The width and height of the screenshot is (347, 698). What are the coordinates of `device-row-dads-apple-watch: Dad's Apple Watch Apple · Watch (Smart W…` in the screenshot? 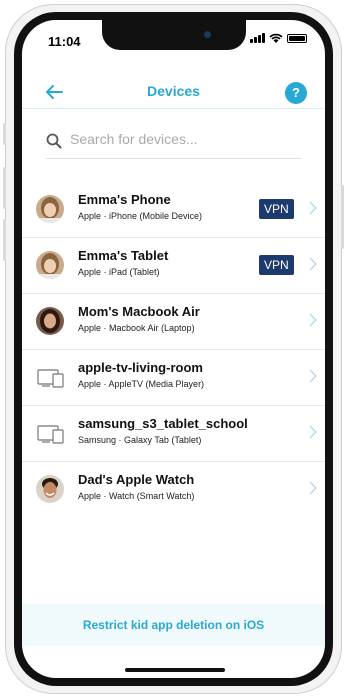 It's located at (173, 489).